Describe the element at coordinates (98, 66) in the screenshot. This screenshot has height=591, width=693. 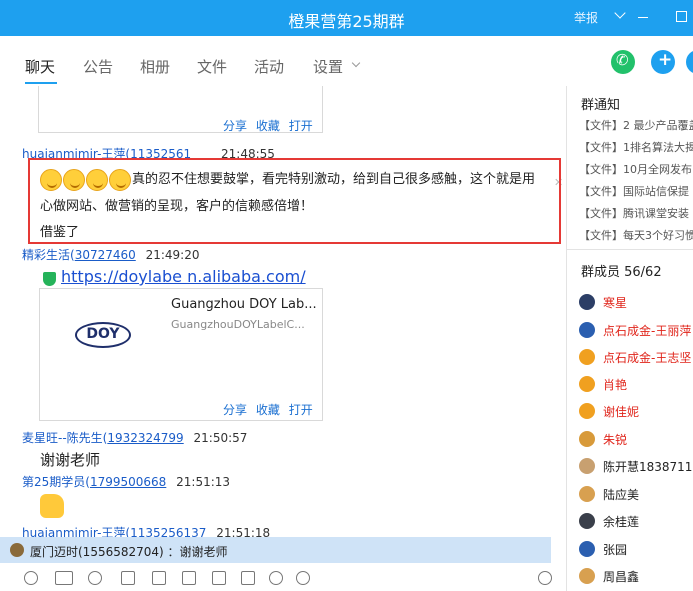
I see `tab-announcements: 公告` at that location.